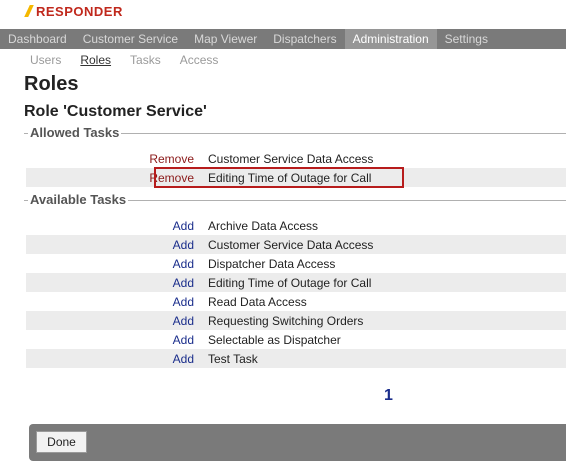 This screenshot has width=566, height=476. Describe the element at coordinates (199, 60) in the screenshot. I see `subnav-access: Access` at that location.